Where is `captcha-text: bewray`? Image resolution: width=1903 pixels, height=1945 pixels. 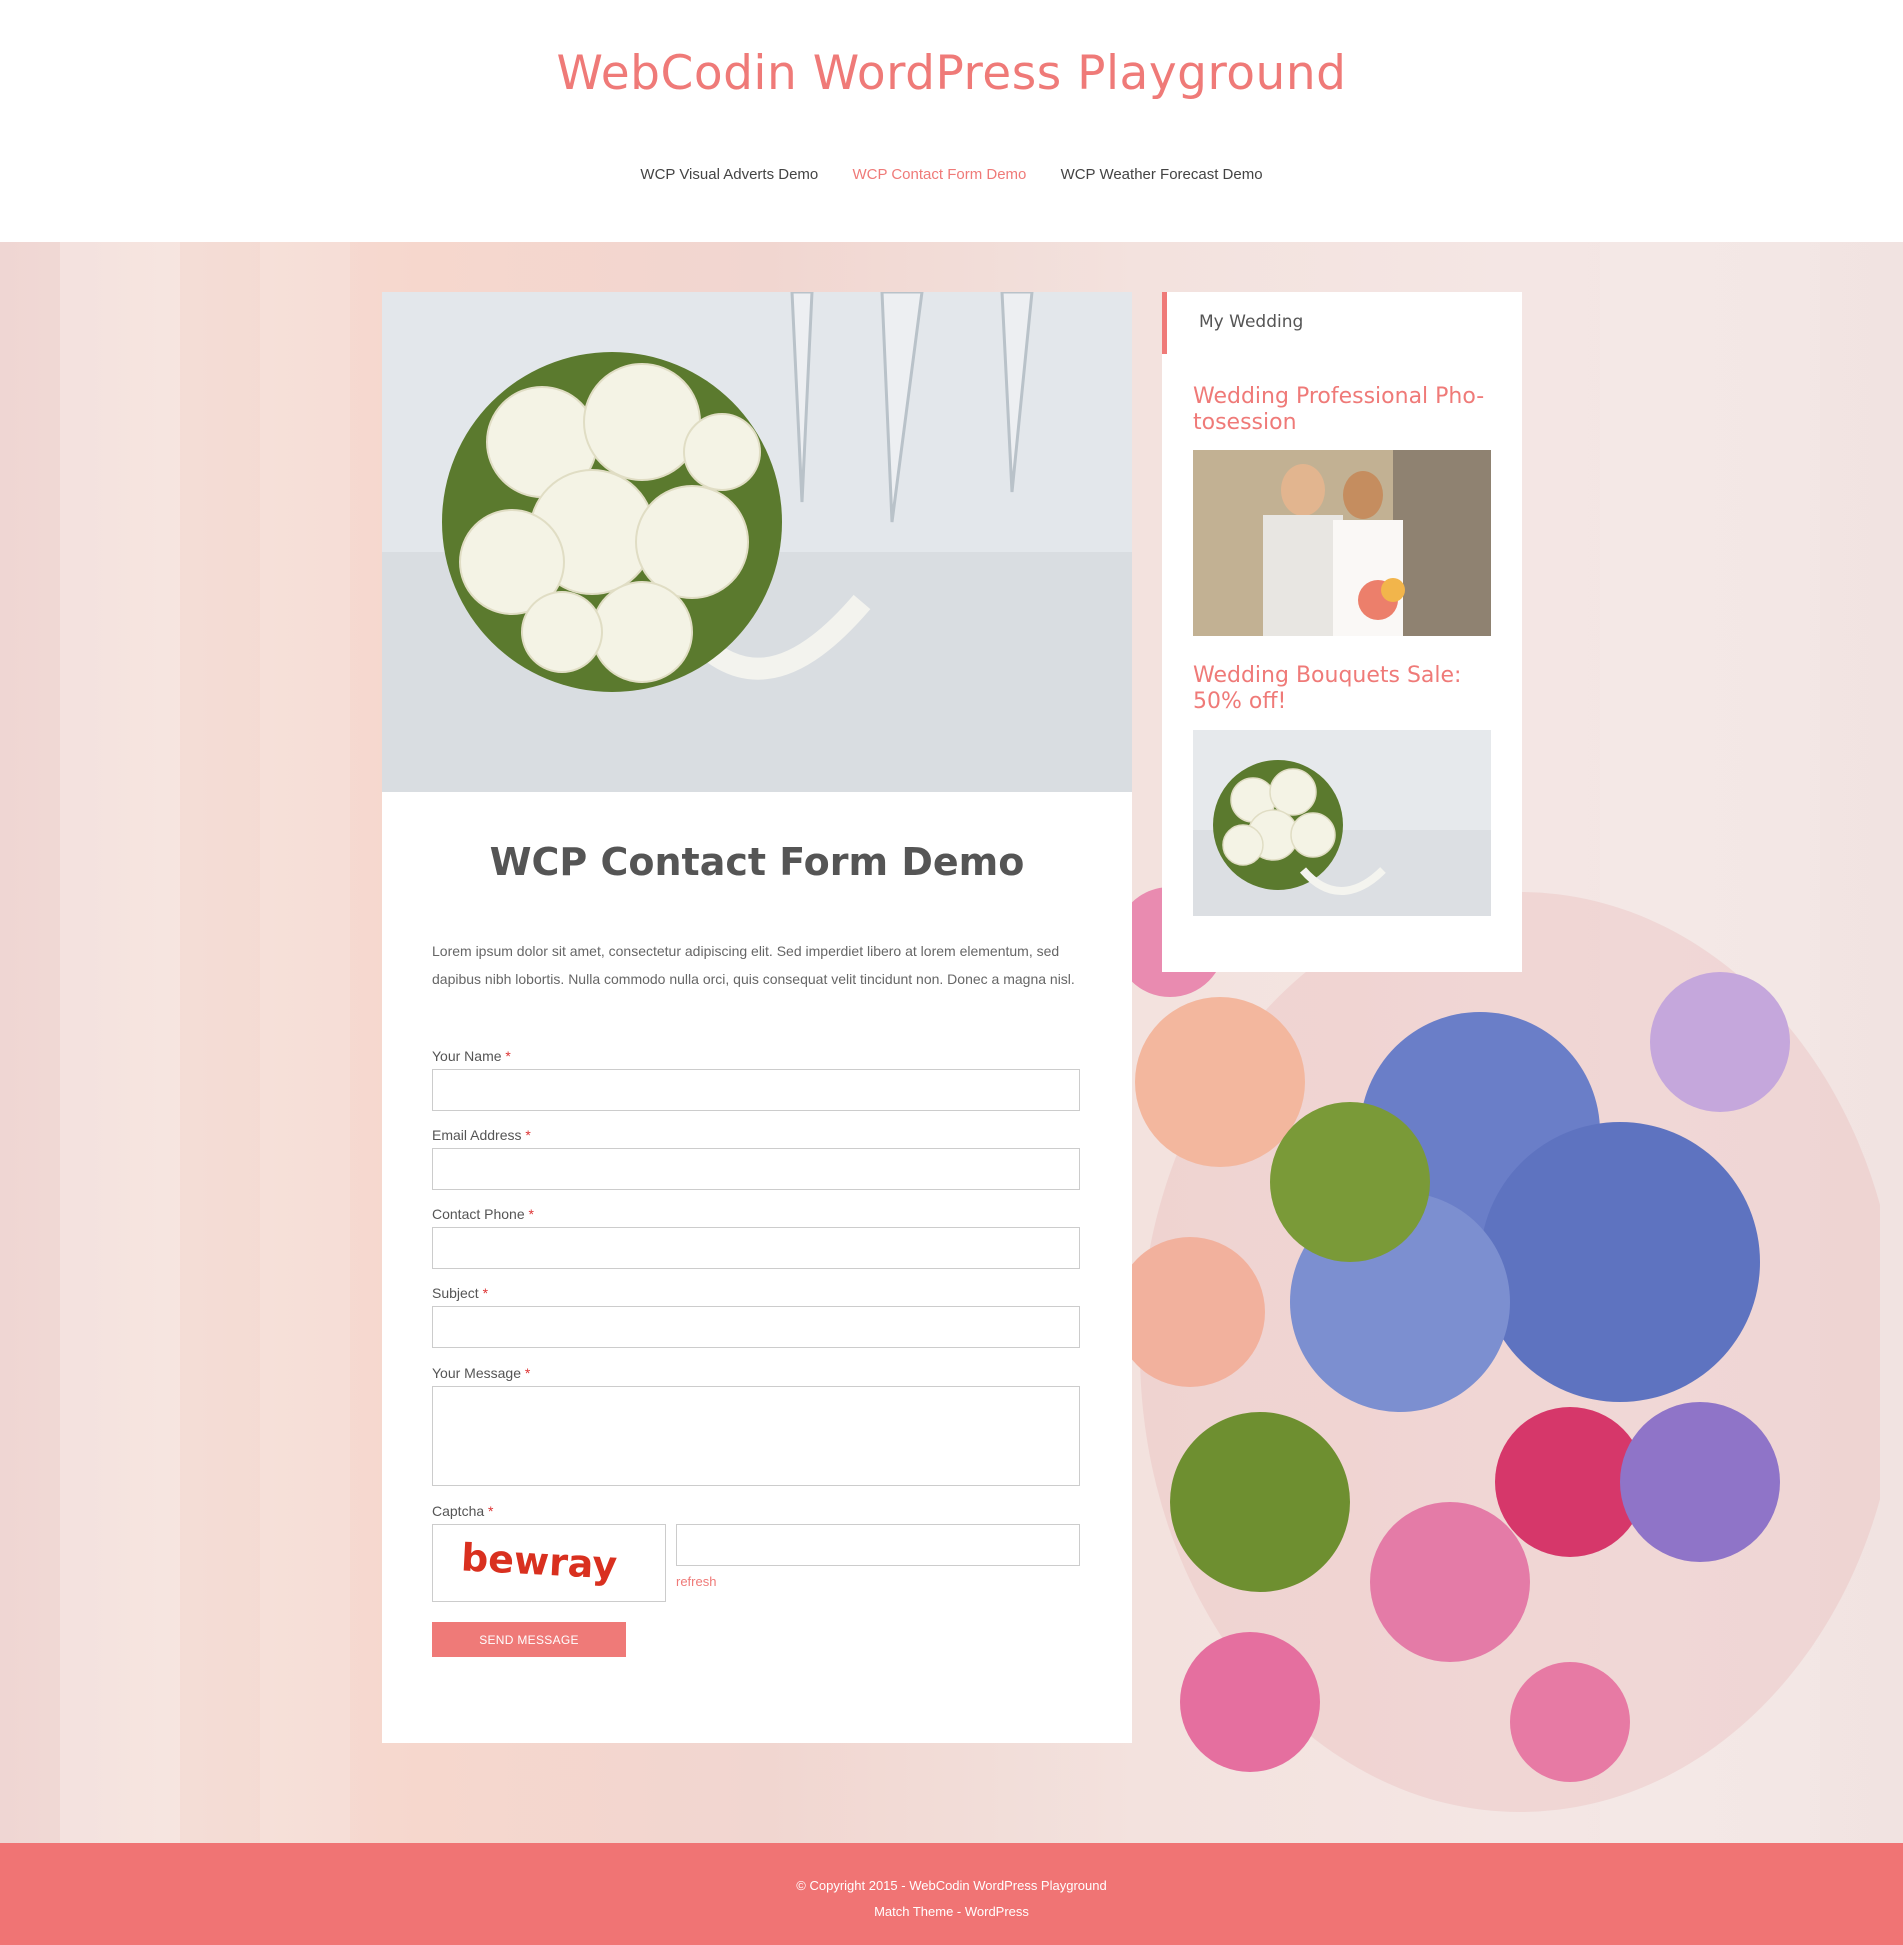
captcha-text: bewray is located at coordinates (539, 1561).